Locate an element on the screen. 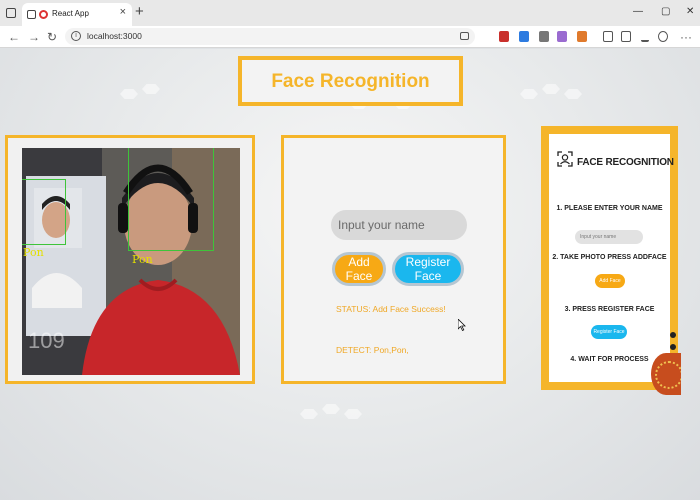 Image resolution: width=700 pixels, height=500 pixels. instruction-step-1: 1. PLEASE ENTER YOUR NAME is located at coordinates (609, 208).